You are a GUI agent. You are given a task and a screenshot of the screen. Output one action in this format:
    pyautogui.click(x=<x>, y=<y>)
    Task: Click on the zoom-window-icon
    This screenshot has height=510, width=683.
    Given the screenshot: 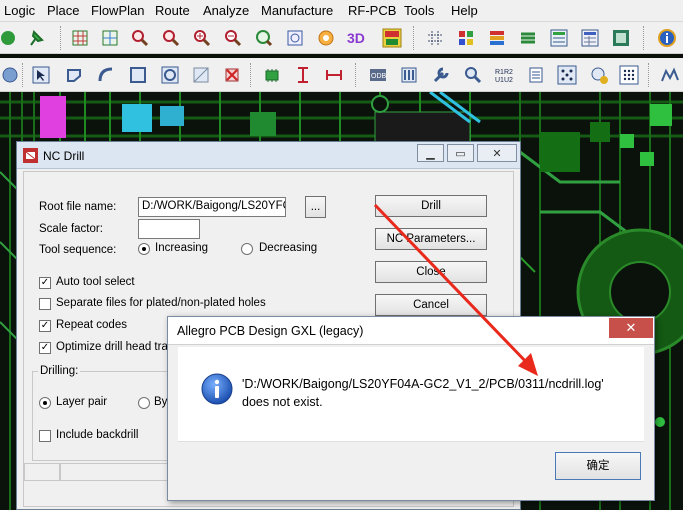 What is the action you would take?
    pyautogui.click(x=170, y=37)
    